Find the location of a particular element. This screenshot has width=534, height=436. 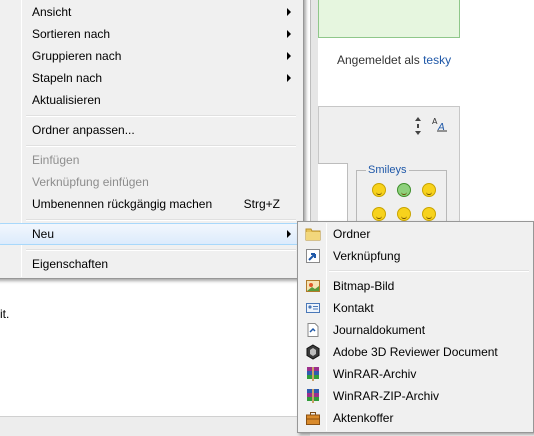

menu-item-label: WinRAR-Archiv is located at coordinates (375, 374).